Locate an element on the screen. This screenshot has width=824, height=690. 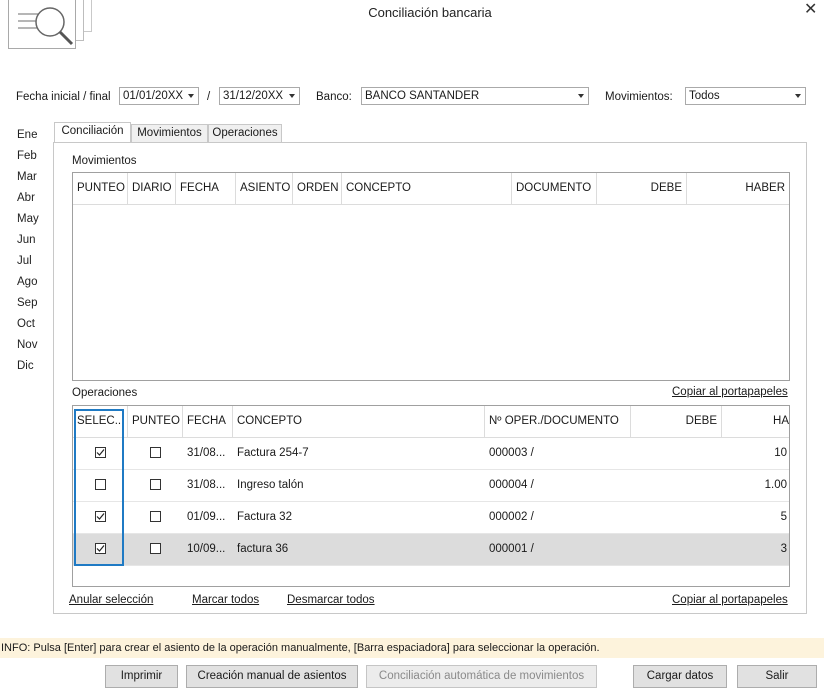
cell-haber: 3 is located at coordinates (783, 549).